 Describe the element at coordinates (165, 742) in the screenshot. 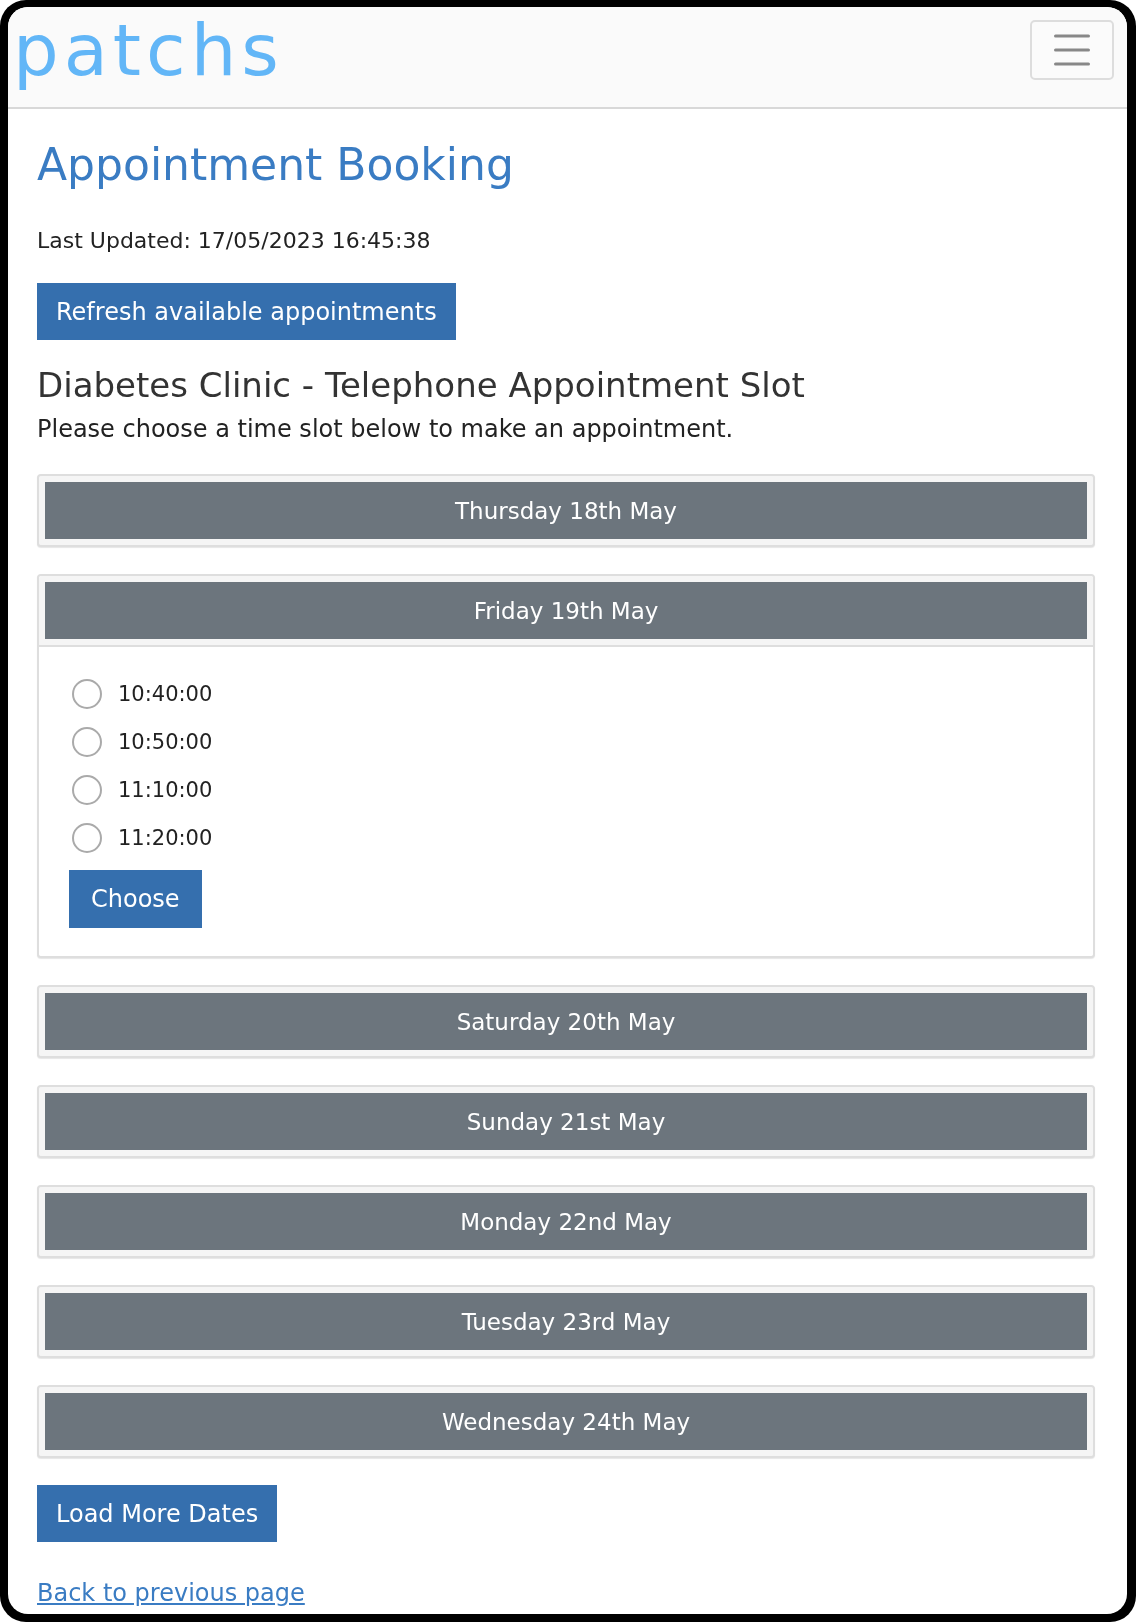

I see `time-slot-label: 10:50:00` at that location.